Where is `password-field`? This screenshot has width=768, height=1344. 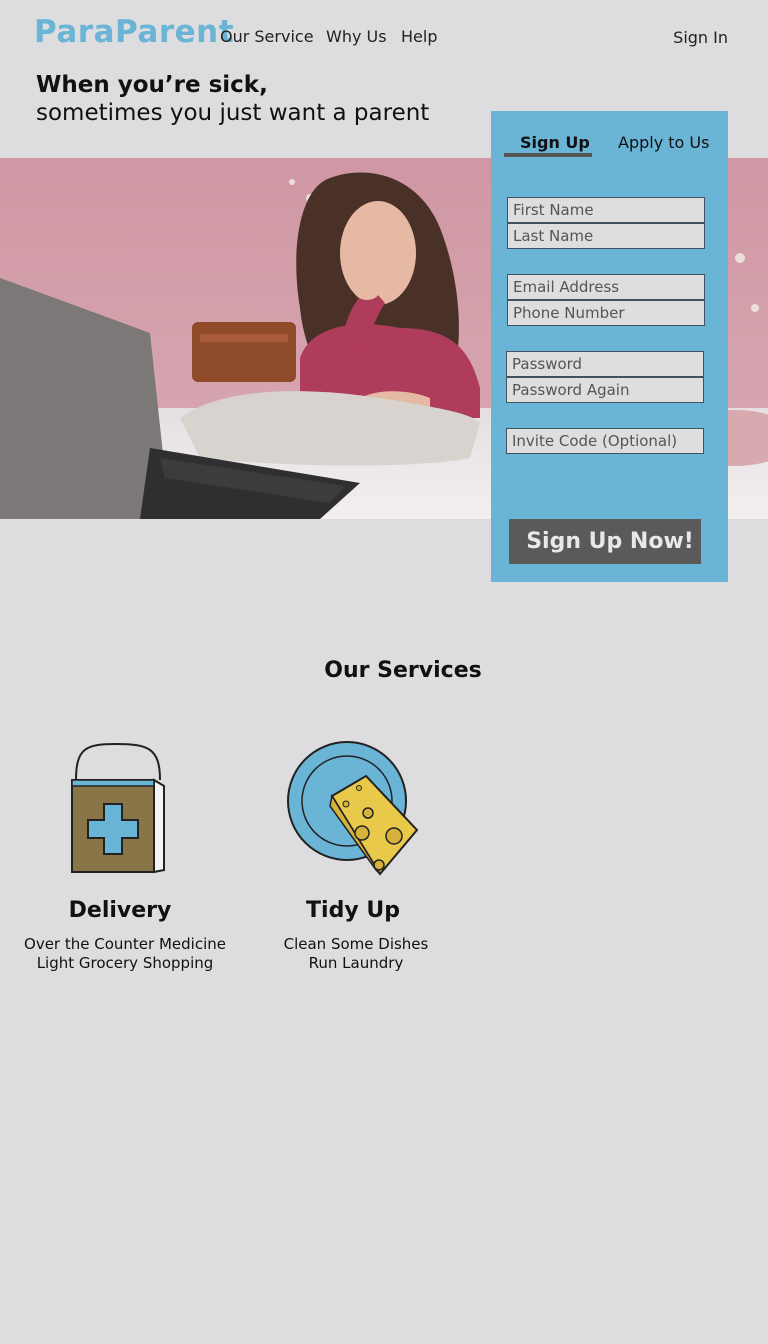 password-field is located at coordinates (605, 364).